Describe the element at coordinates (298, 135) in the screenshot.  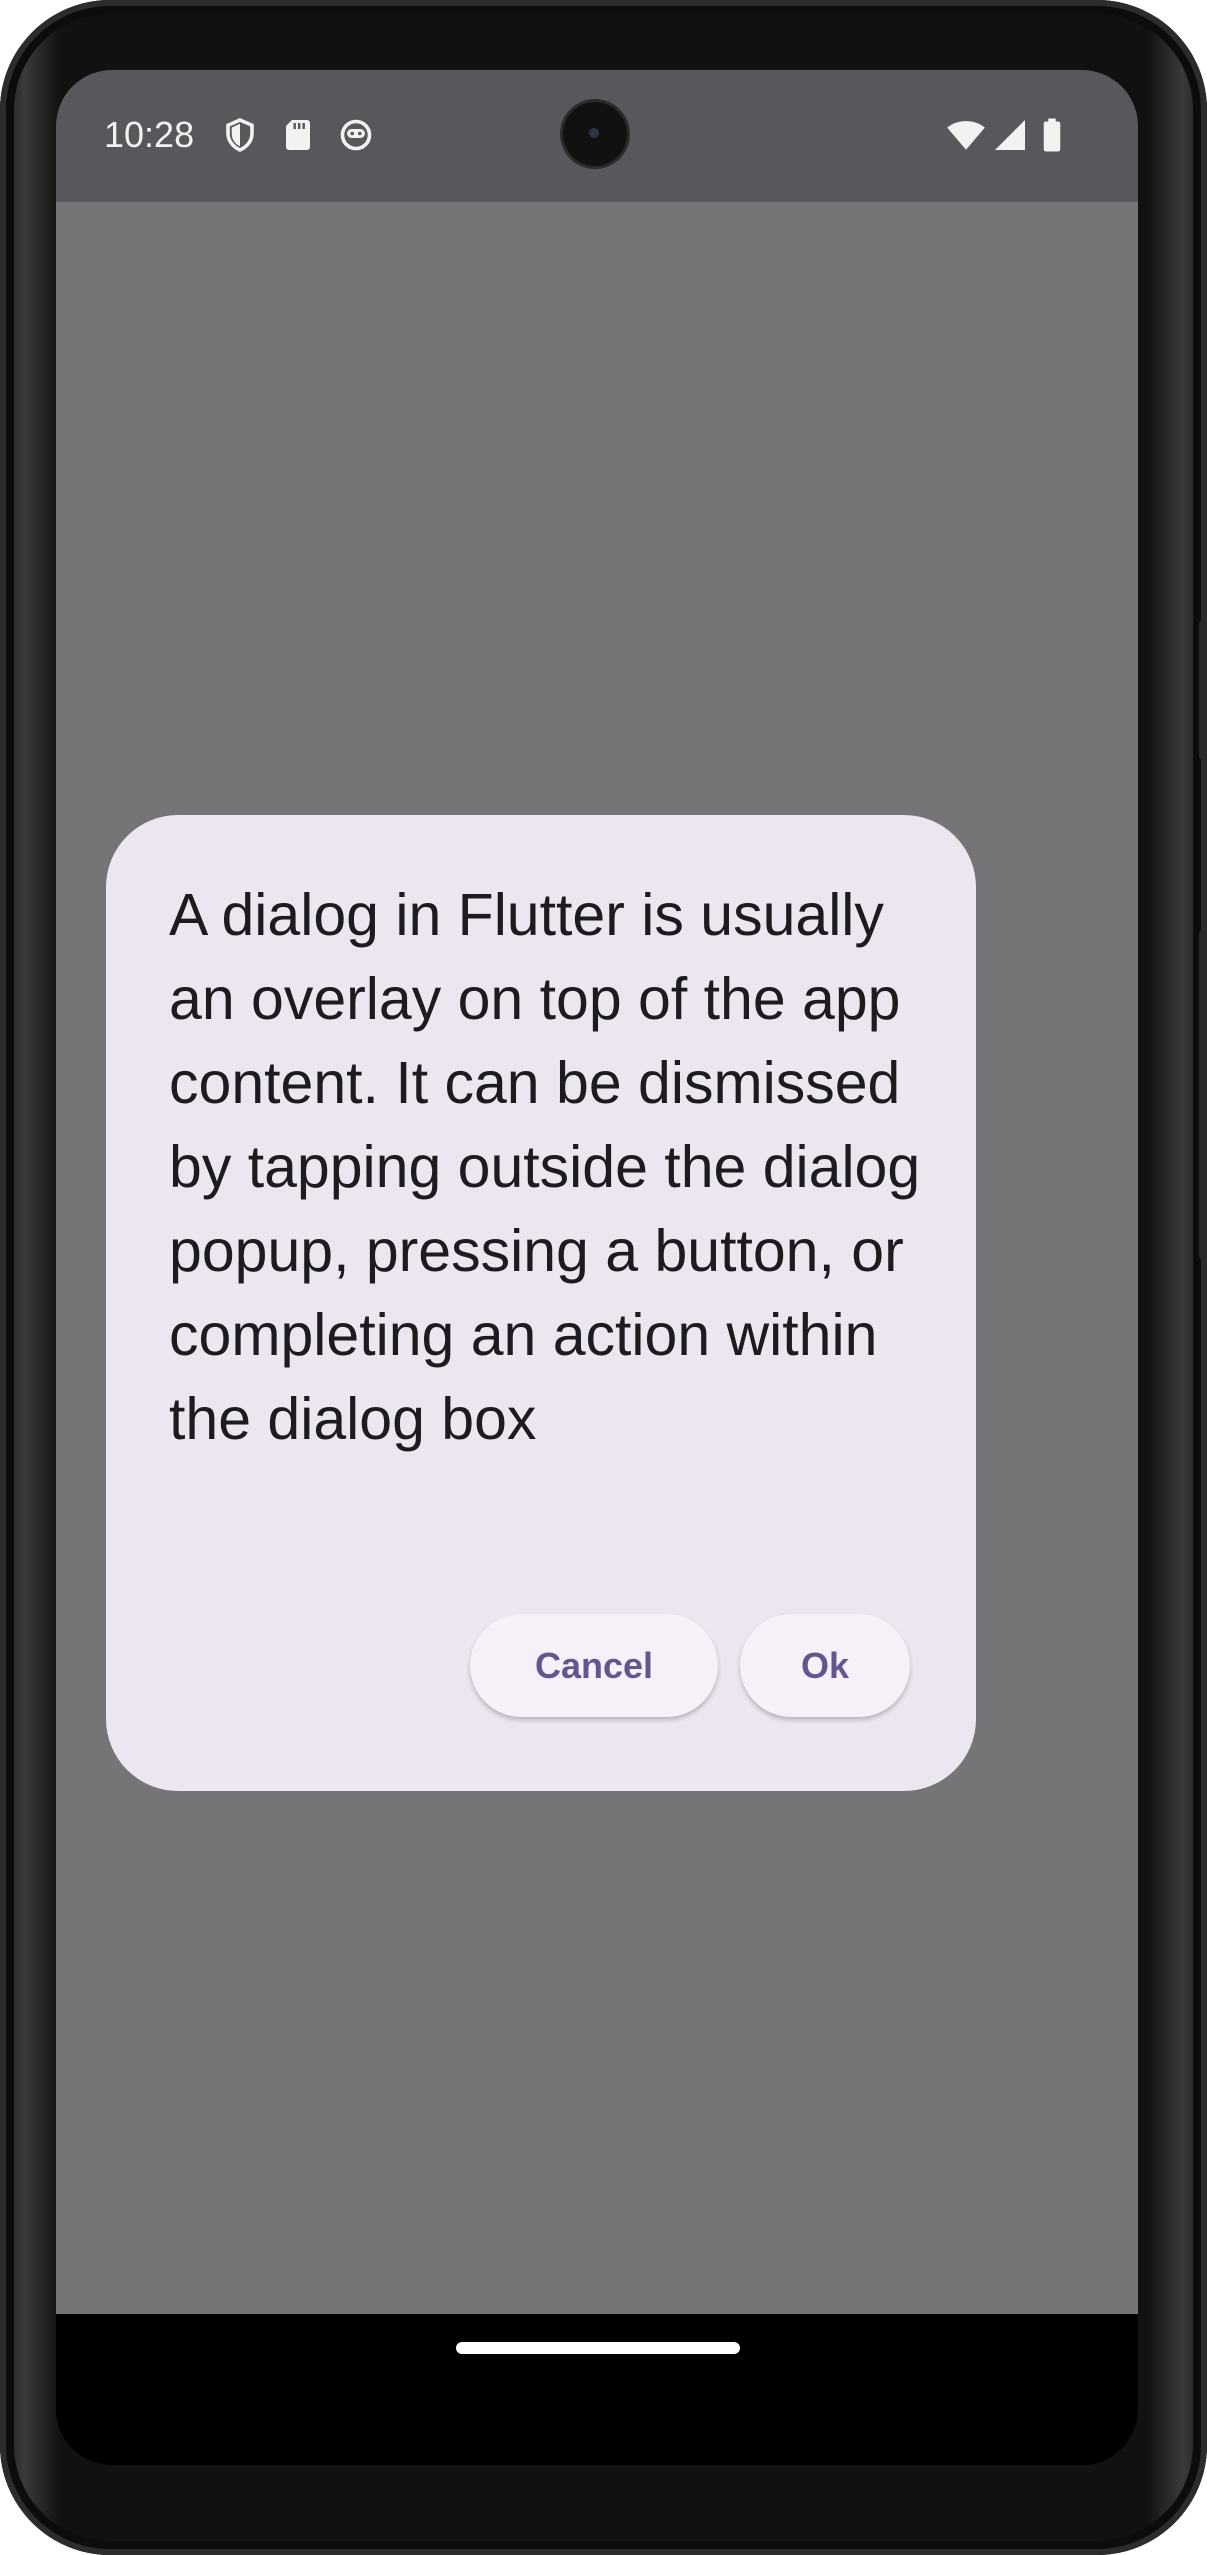
I see `sd-card-icon` at that location.